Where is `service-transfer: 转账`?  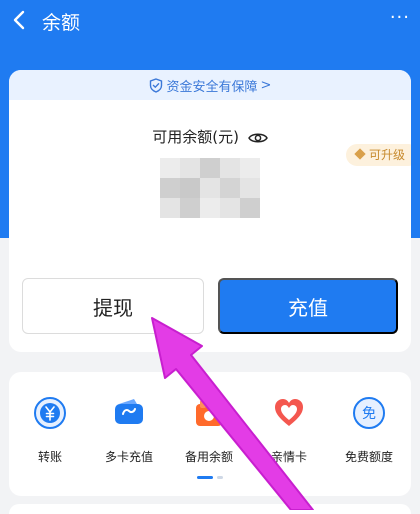 service-transfer: 转账 is located at coordinates (50, 430).